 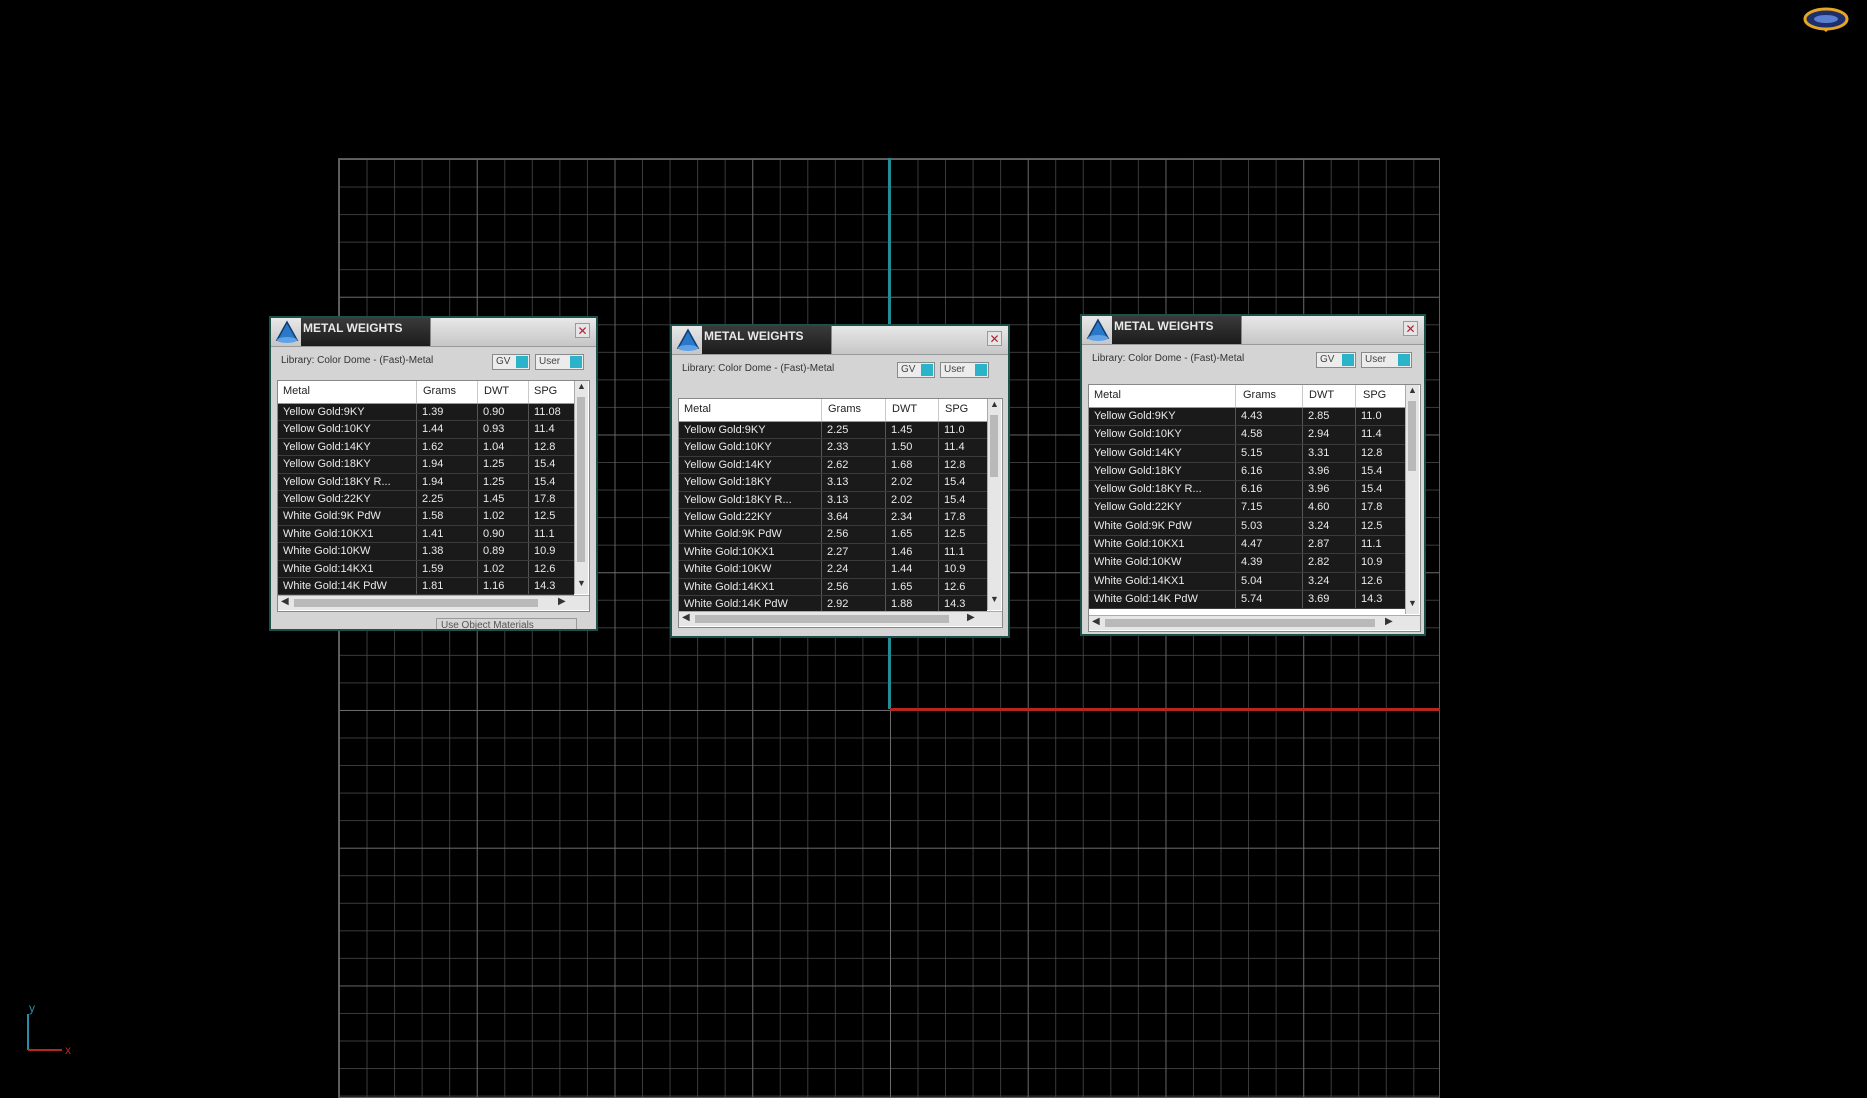 I want to click on table-row: White Gold:14KX1 2.56 1.65 12.6, so click(x=833, y=587).